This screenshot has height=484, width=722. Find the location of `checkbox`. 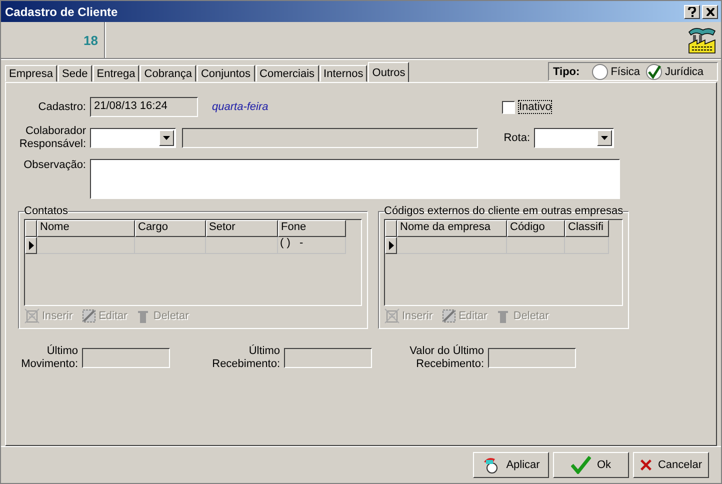

checkbox is located at coordinates (508, 107).